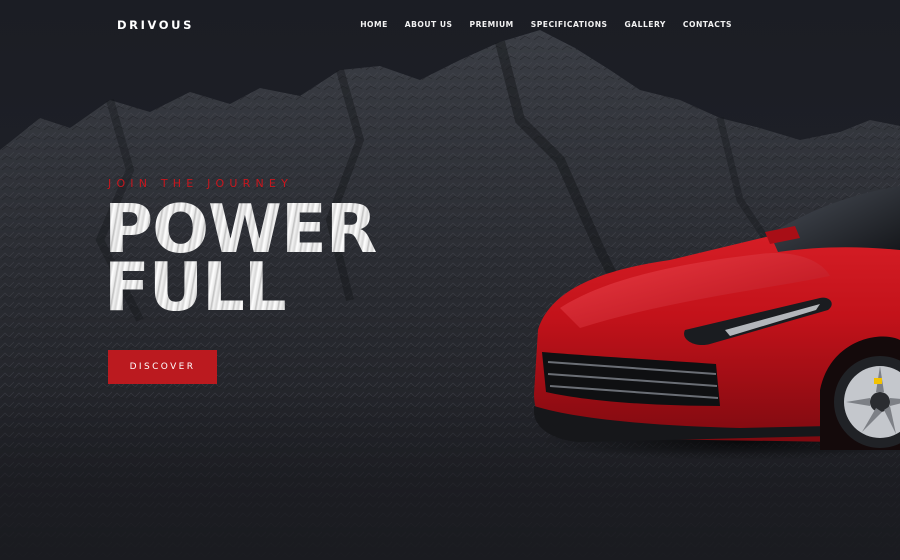  What do you see at coordinates (429, 24) in the screenshot?
I see `nav-item-about-us: ABOUT US` at bounding box center [429, 24].